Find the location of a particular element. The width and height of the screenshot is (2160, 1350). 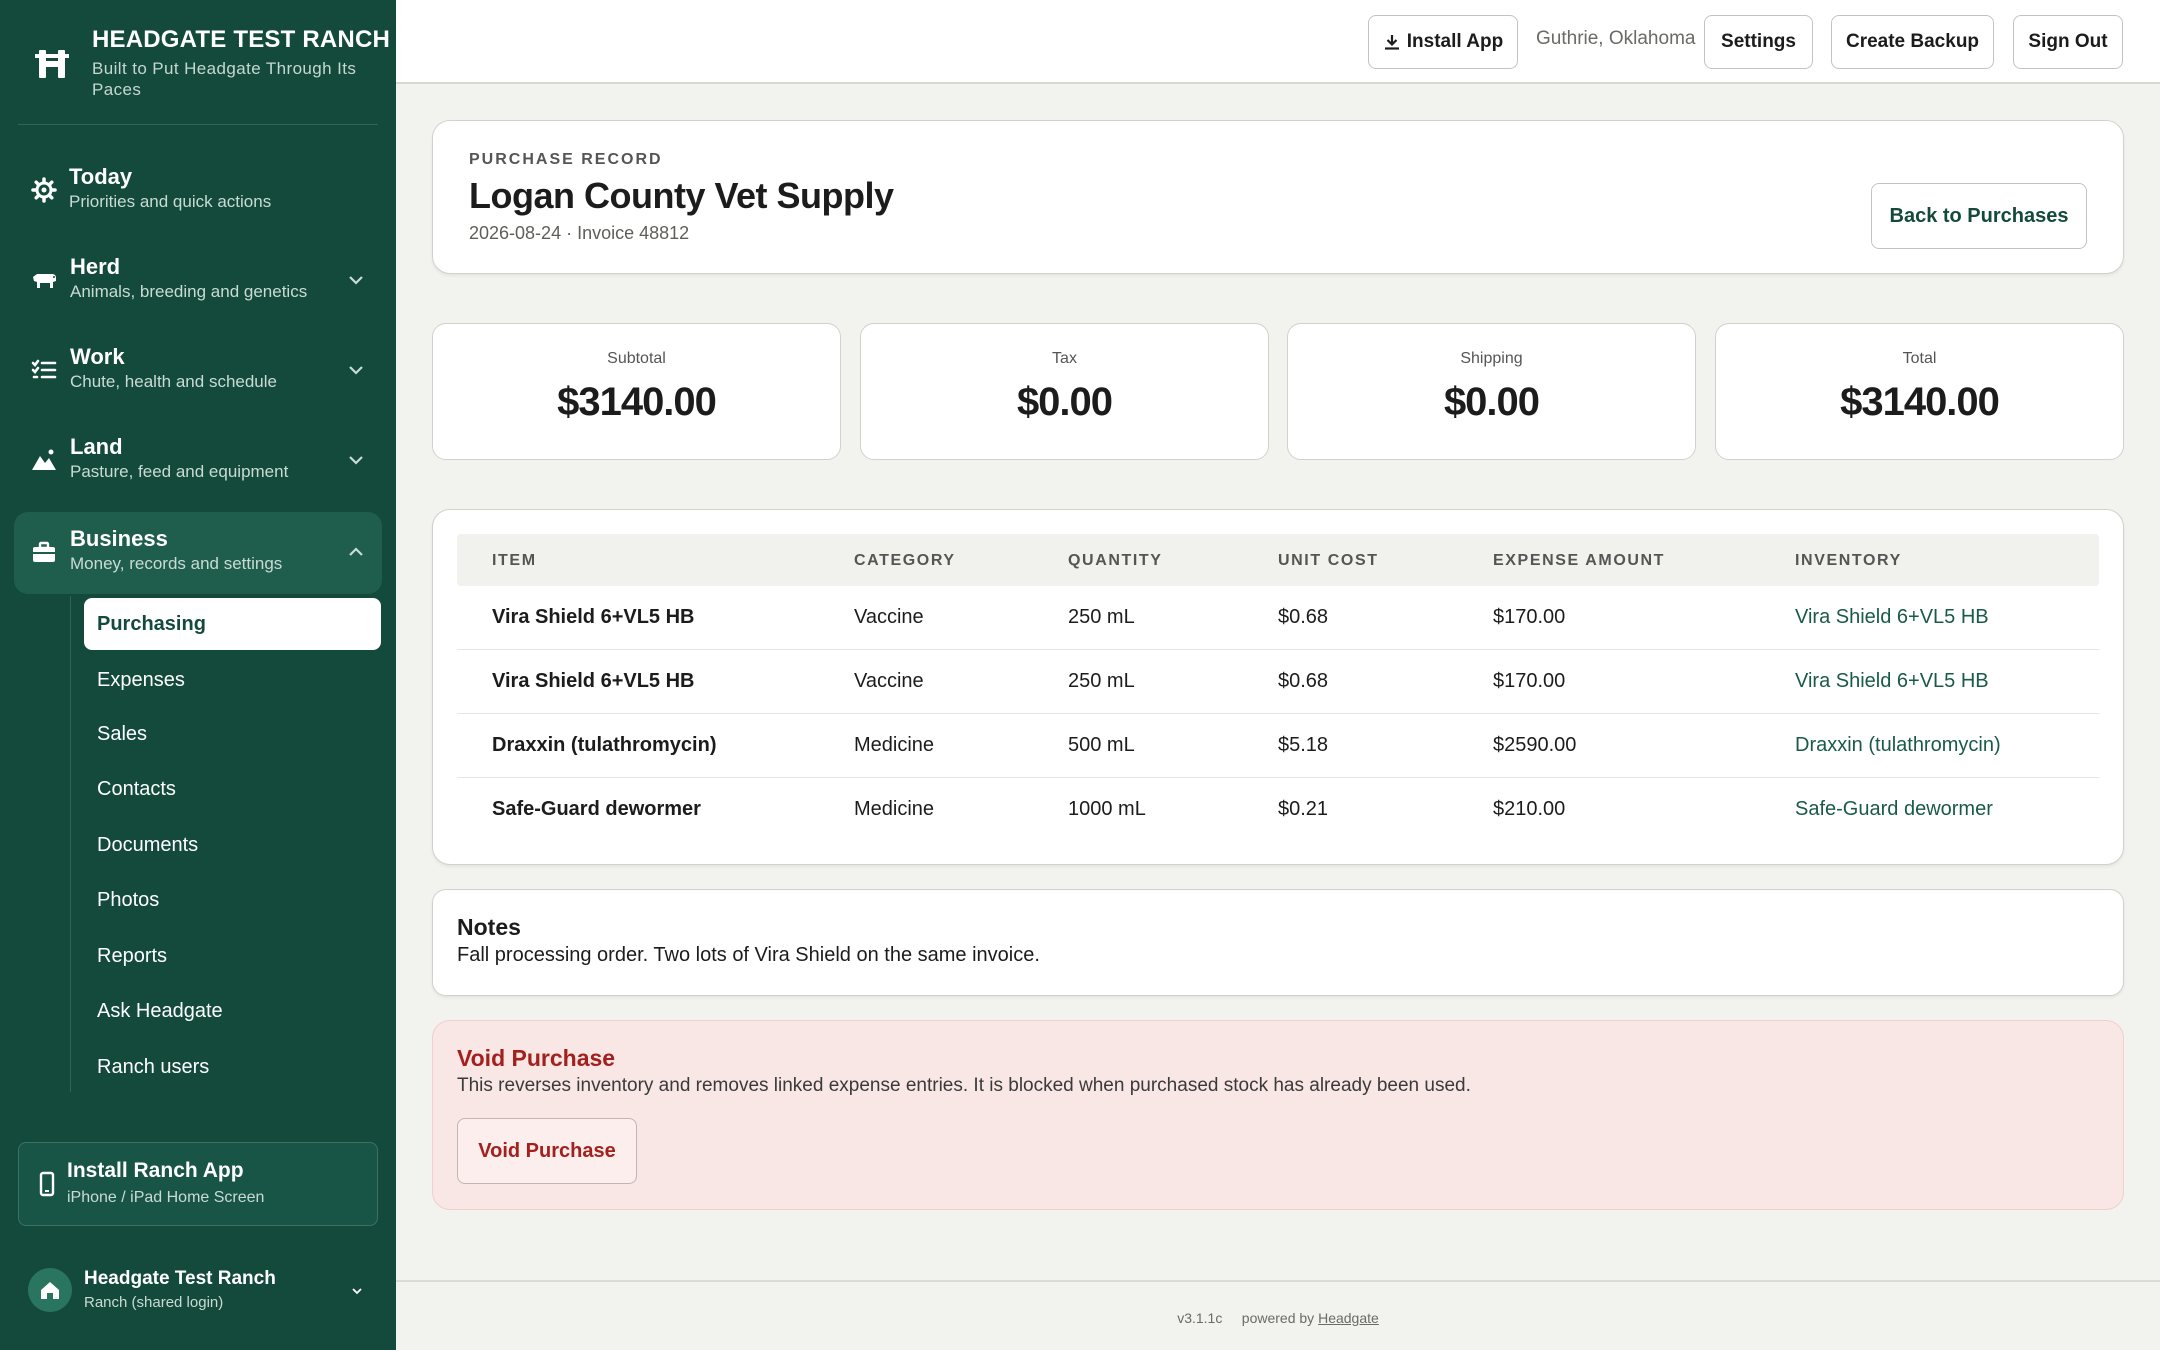

cell-expense-amount: $210.00 is located at coordinates (1529, 809).